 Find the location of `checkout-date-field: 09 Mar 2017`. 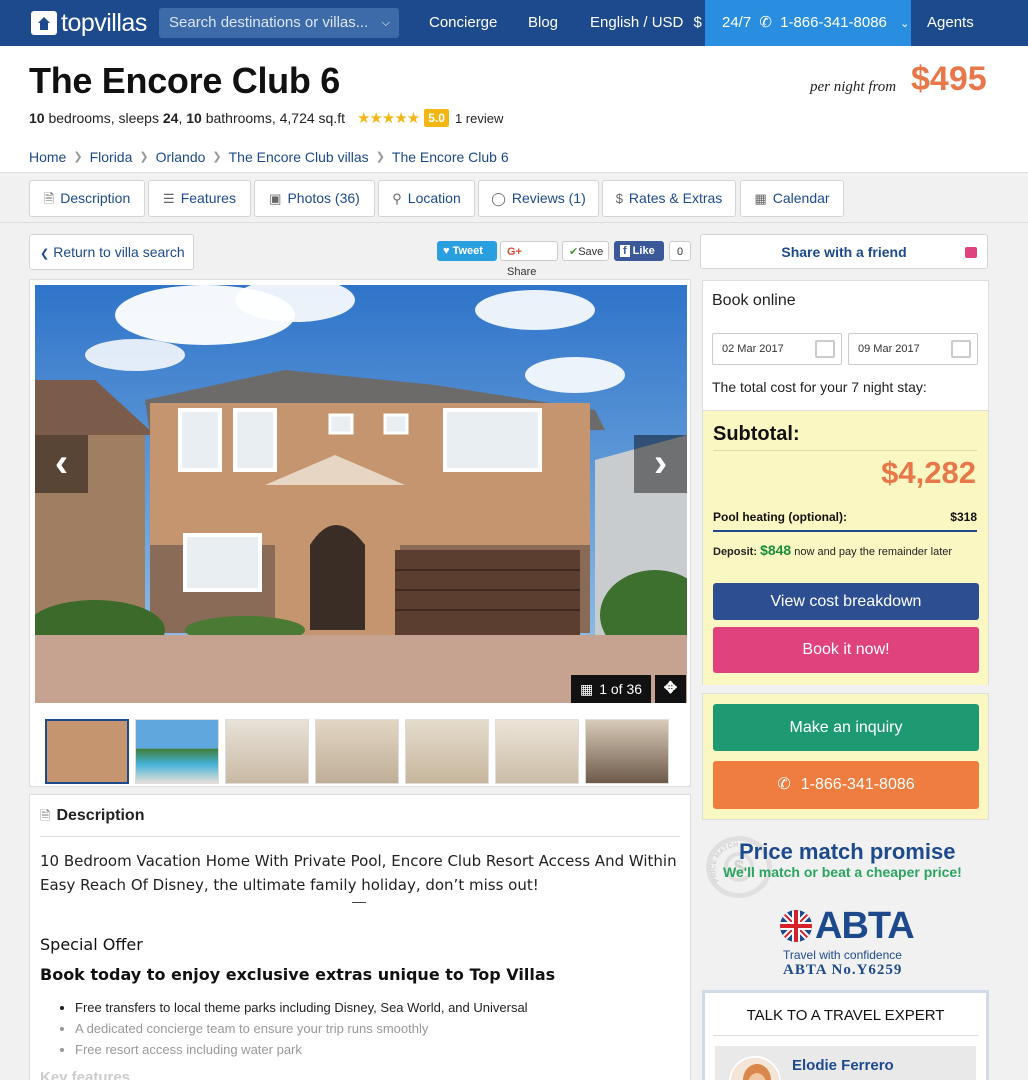

checkout-date-field: 09 Mar 2017 is located at coordinates (913, 349).